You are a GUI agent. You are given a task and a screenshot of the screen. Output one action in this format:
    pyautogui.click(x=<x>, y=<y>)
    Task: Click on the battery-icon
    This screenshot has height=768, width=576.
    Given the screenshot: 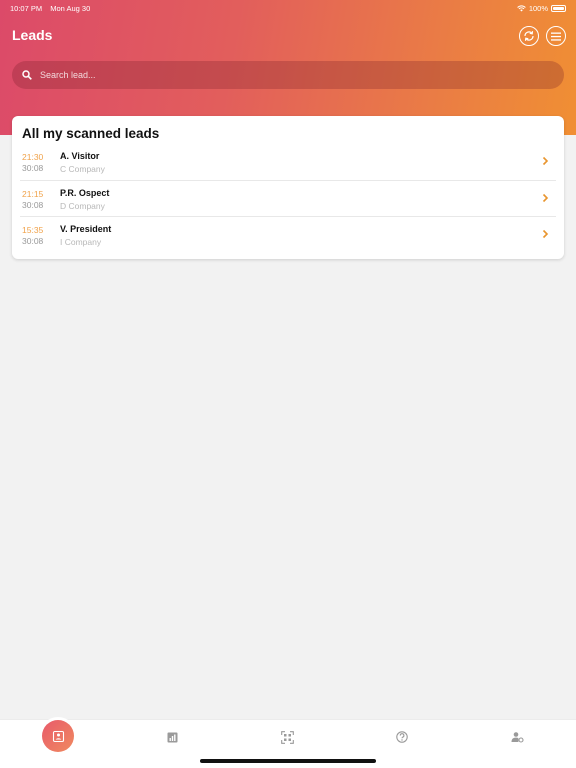 What is the action you would take?
    pyautogui.click(x=558, y=8)
    